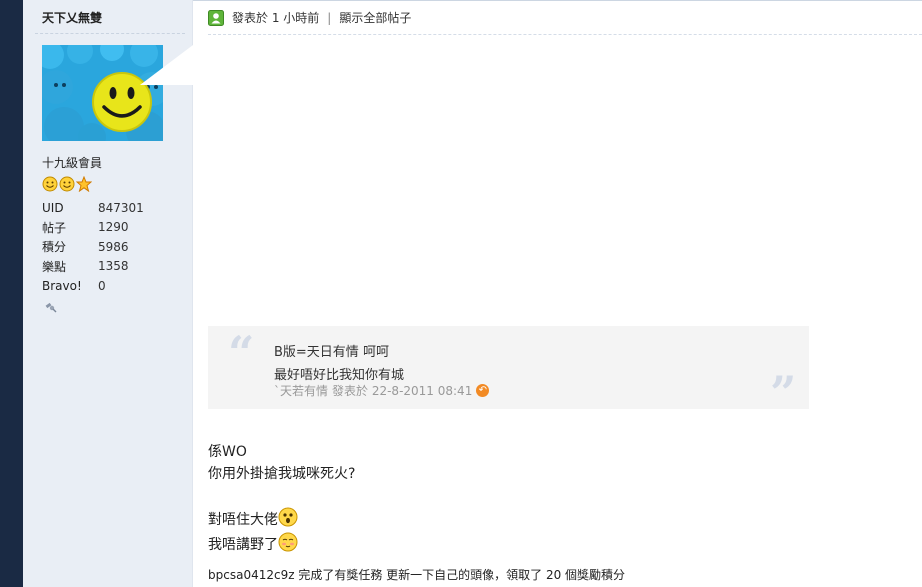 Image resolution: width=922 pixels, height=587 pixels. What do you see at coordinates (227, 452) in the screenshot?
I see `post-text-line: 係WO` at bounding box center [227, 452].